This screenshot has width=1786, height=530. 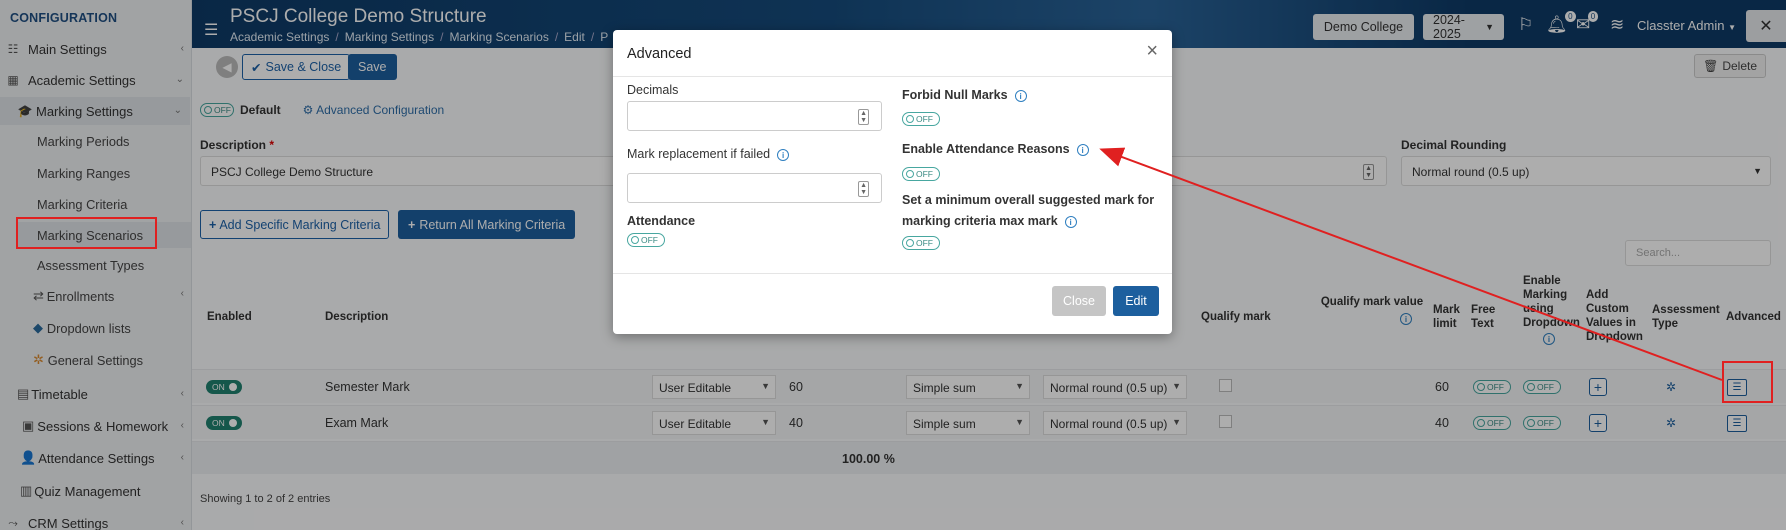 What do you see at coordinates (1079, 301) in the screenshot?
I see `close-button: Close` at bounding box center [1079, 301].